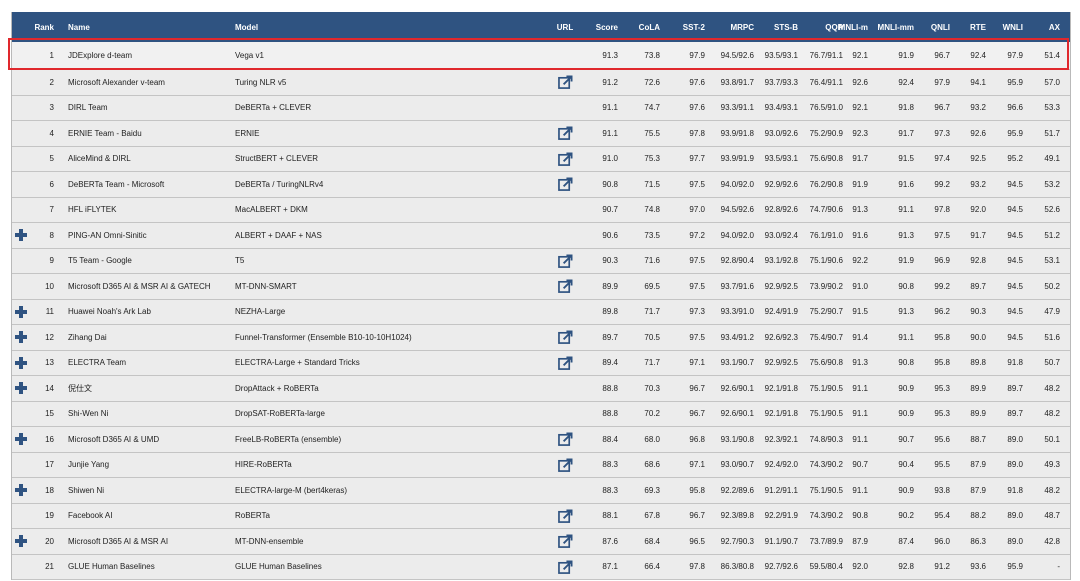  I want to click on cell-wnli: 89.0, so click(1015, 465).